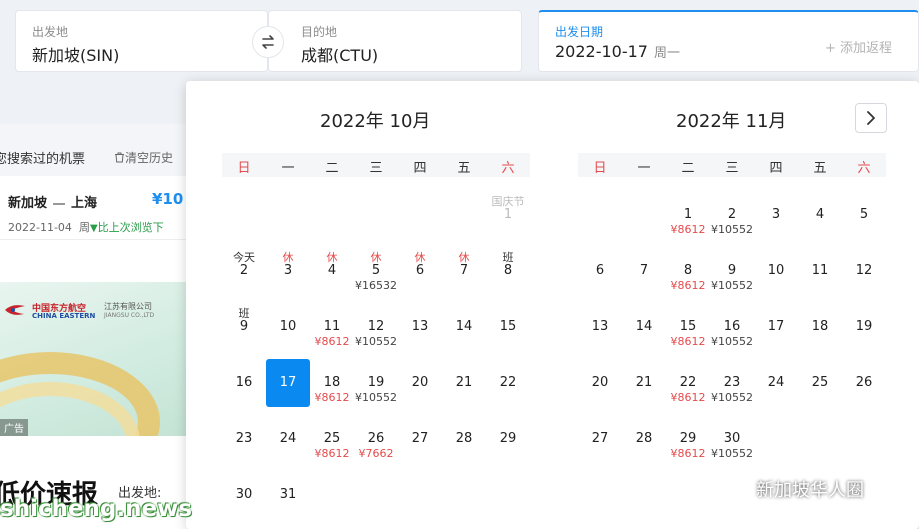 The width and height of the screenshot is (919, 529). Describe the element at coordinates (64, 316) in the screenshot. I see `ad-brand-en: CHINA EASTERN` at that location.